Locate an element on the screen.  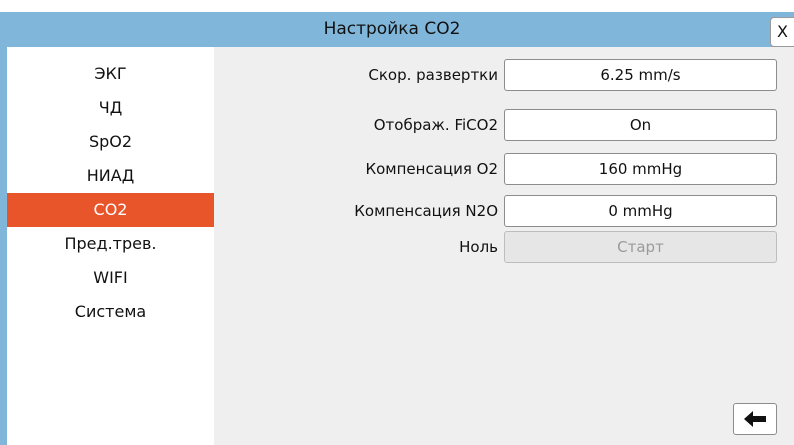
setting-row-sweep-speed: Скор. развертки 6.25 mm/s is located at coordinates (504, 75).